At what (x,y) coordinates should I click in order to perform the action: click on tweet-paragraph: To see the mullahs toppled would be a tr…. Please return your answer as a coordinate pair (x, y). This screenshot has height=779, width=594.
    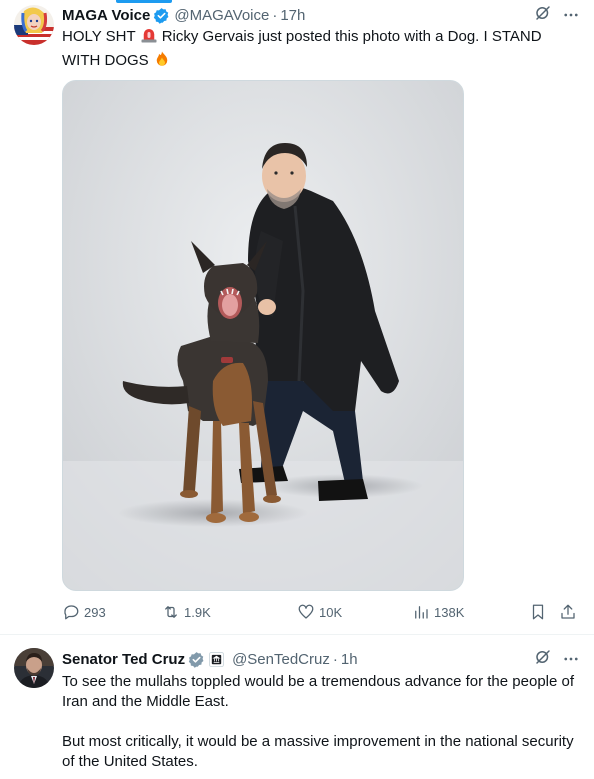
    Looking at the image, I should click on (318, 691).